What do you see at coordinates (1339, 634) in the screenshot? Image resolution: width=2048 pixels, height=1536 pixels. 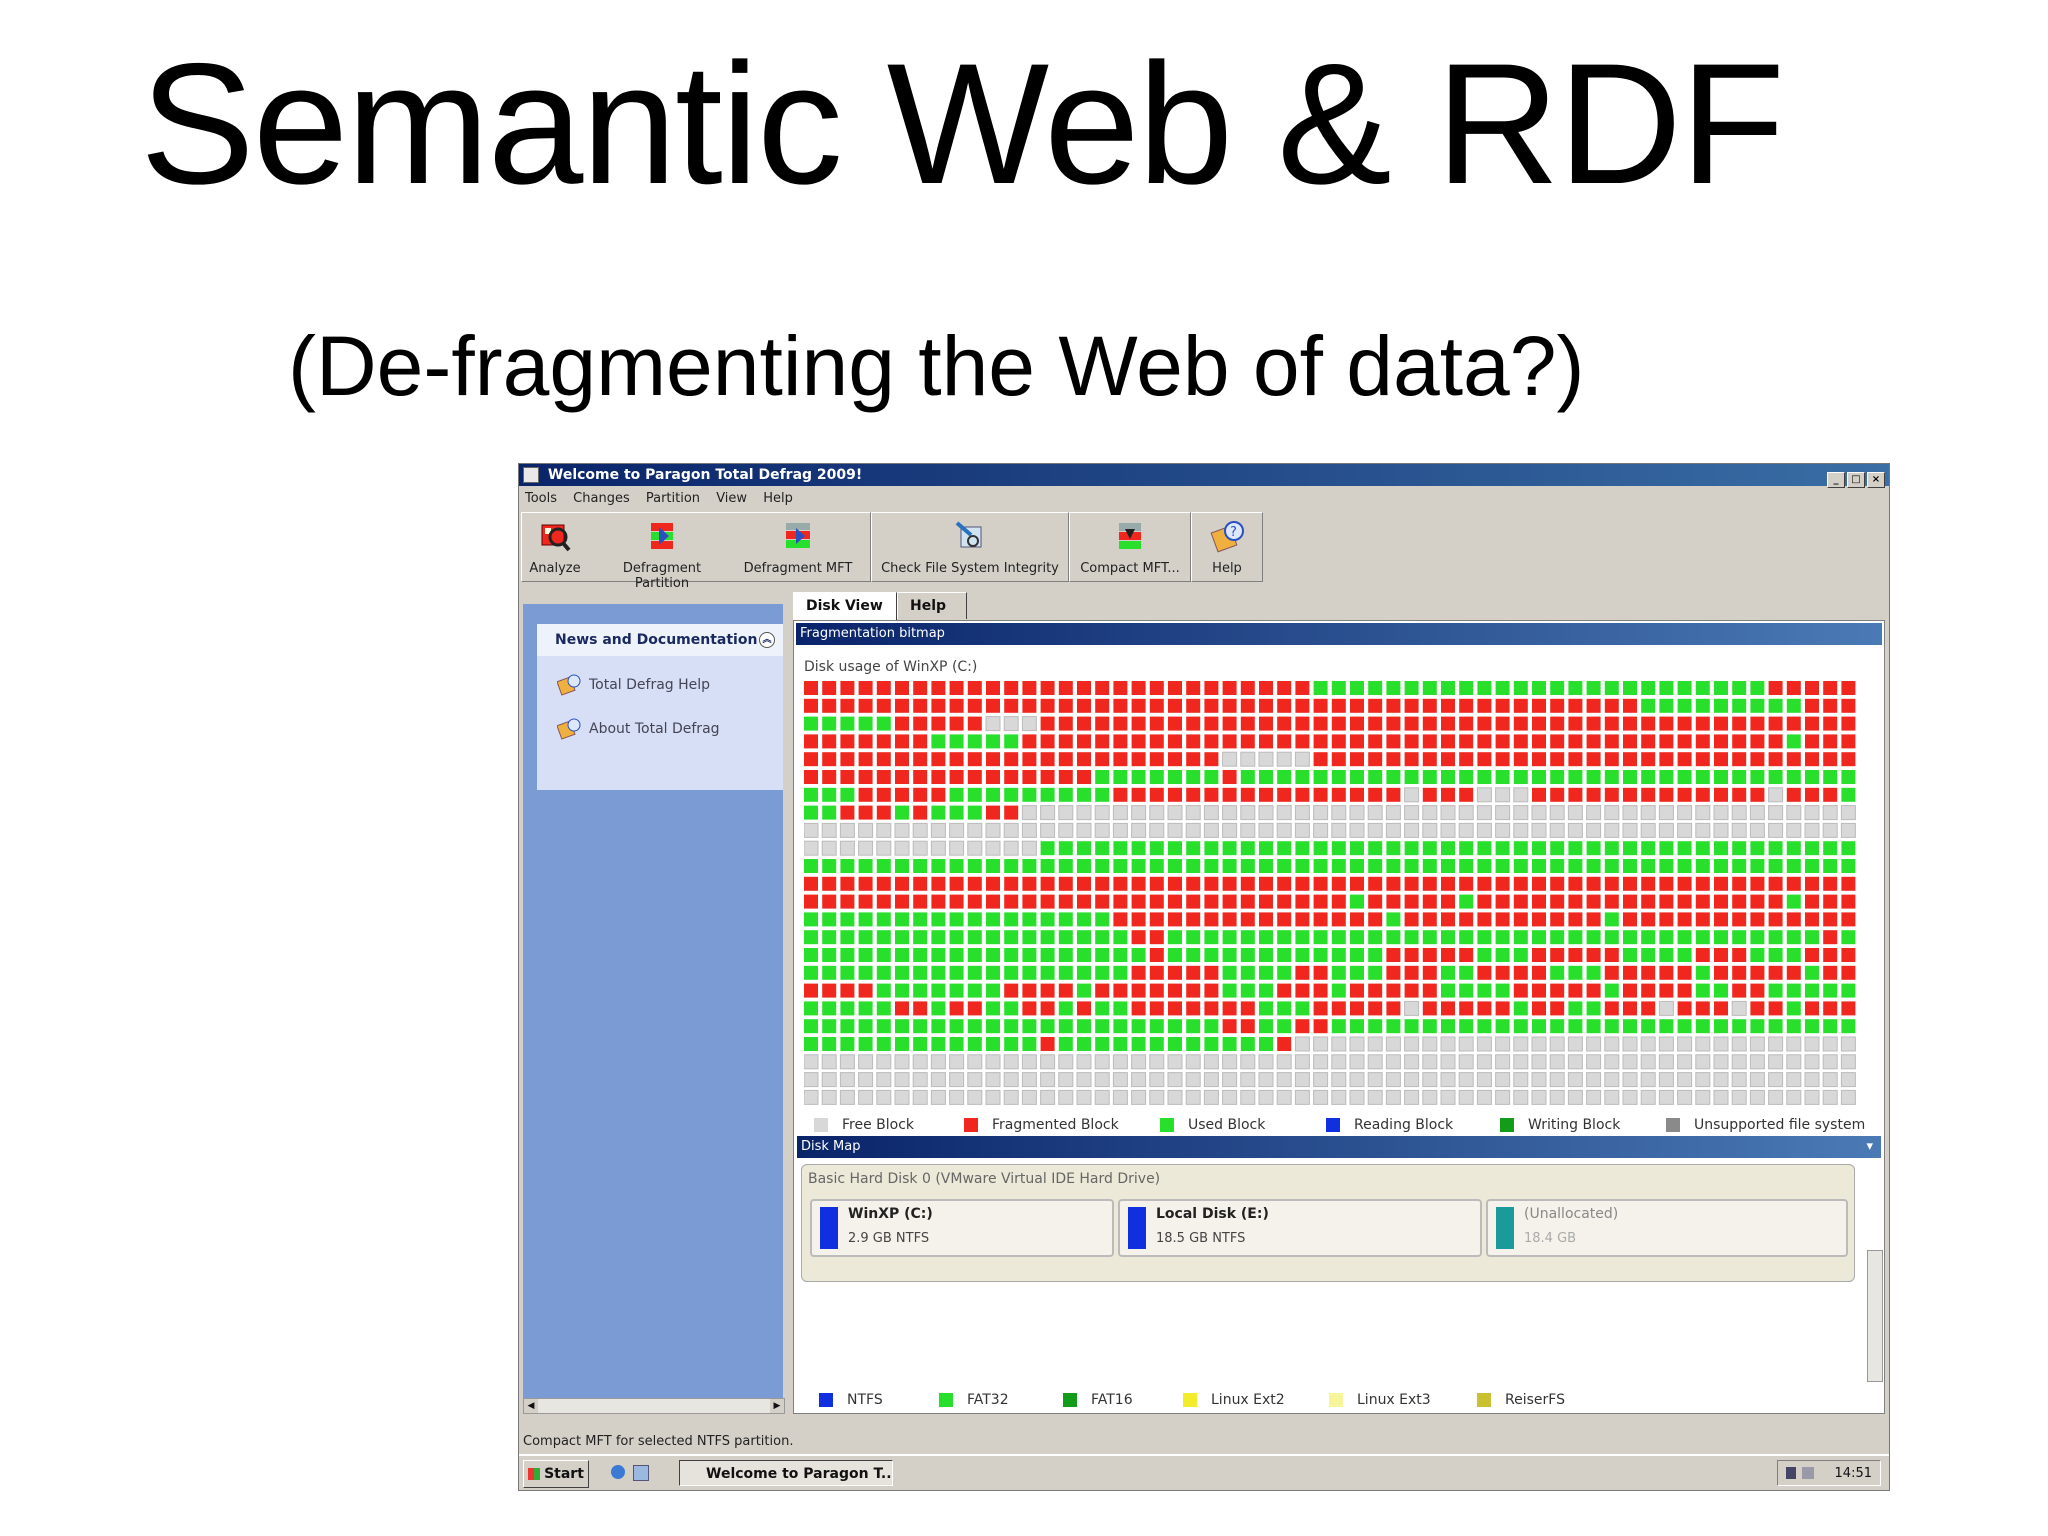 I see `fragmentation-header: Fragmentation bitmap` at bounding box center [1339, 634].